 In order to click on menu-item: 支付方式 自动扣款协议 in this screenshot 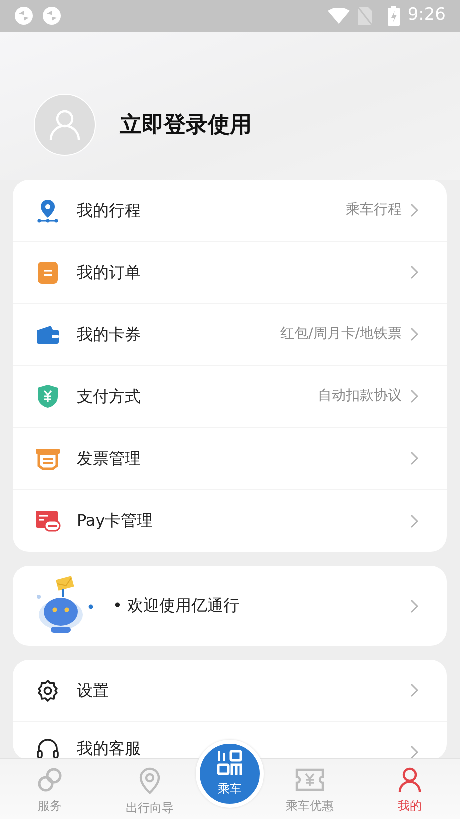, I will do `click(230, 397)`.